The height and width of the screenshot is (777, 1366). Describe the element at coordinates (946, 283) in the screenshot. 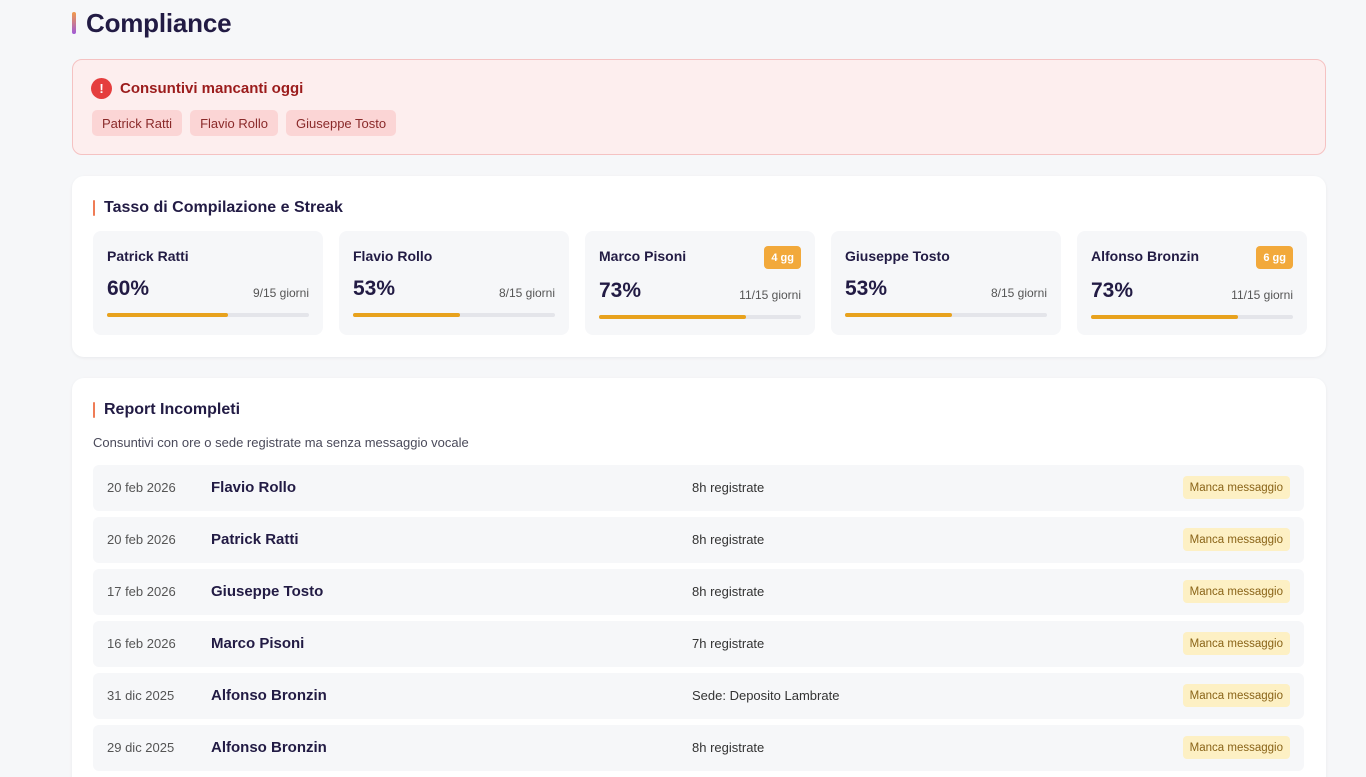

I see `person-stat-card: Giuseppe Tosto 53% 8/15 giorni` at that location.